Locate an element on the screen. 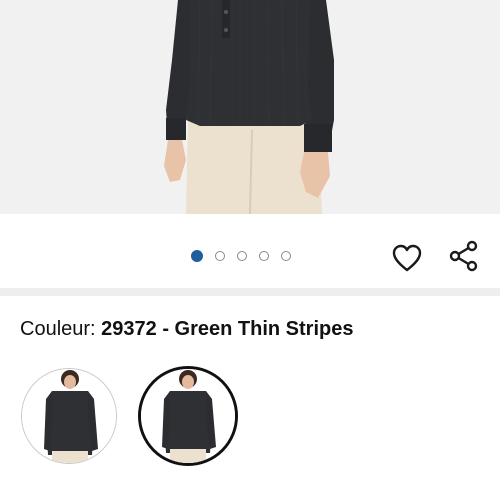 This screenshot has width=500, height=500. heart-icon is located at coordinates (407, 258).